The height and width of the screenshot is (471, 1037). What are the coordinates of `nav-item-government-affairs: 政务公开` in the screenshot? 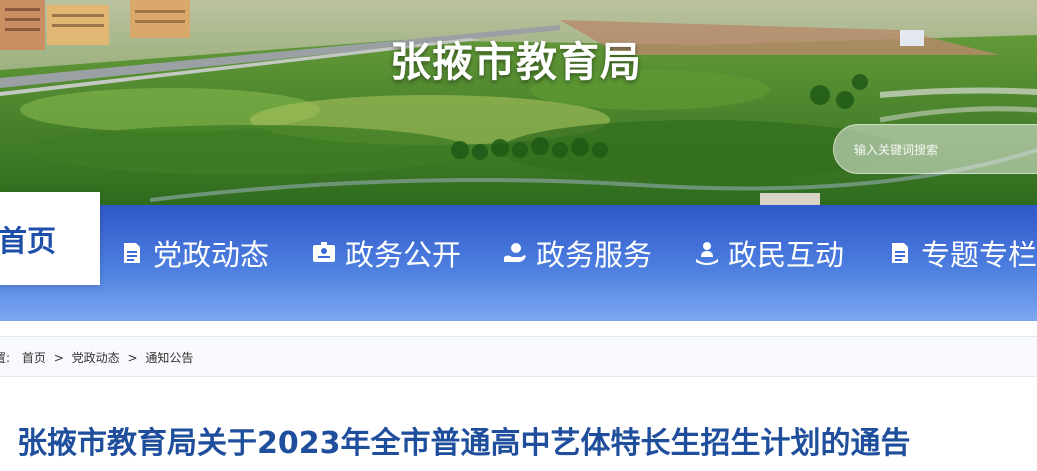 It's located at (386, 253).